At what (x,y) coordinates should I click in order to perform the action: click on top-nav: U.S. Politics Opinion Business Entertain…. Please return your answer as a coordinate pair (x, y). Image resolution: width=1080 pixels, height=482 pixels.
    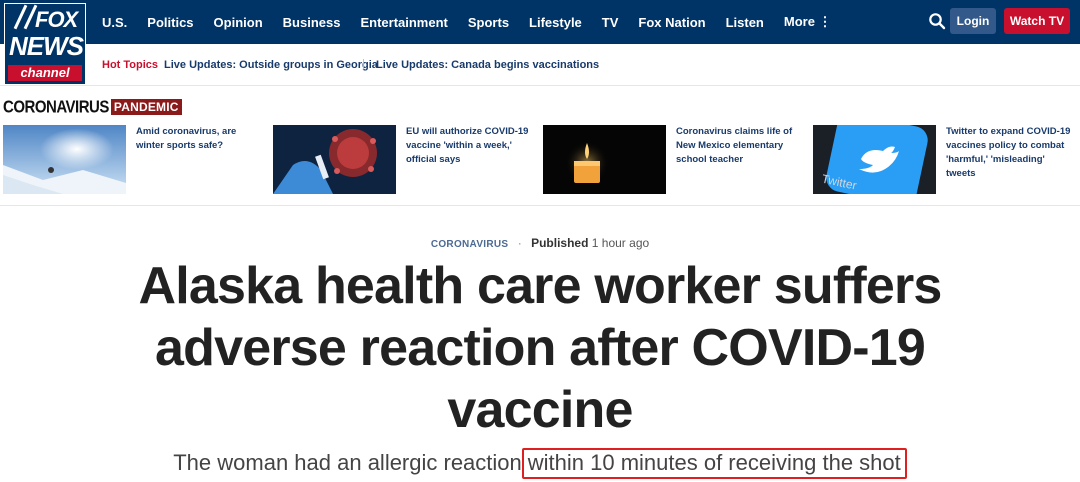
    Looking at the image, I should click on (540, 22).